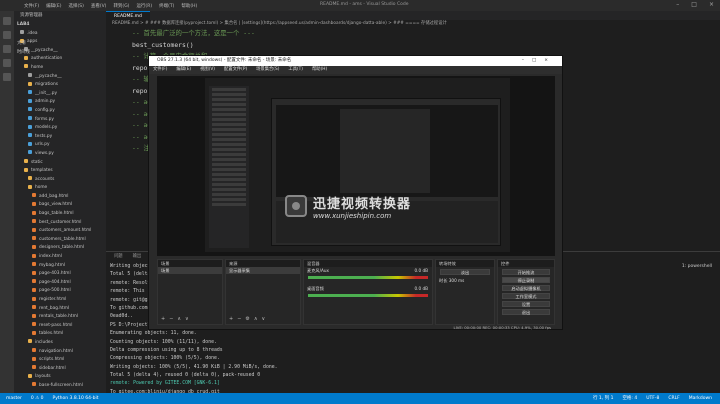 Image resolution: width=720 pixels, height=404 pixels. What do you see at coordinates (7, 21) in the screenshot?
I see `explorer-icon` at bounding box center [7, 21].